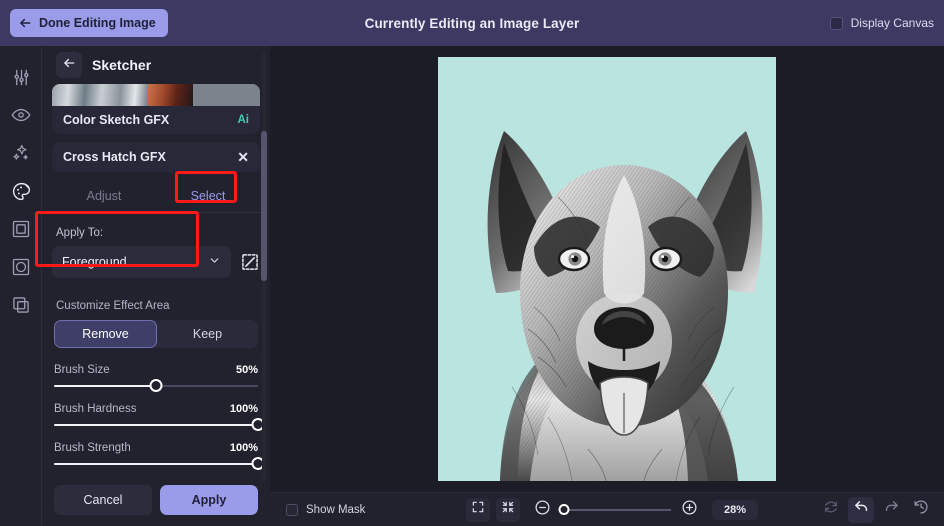  What do you see at coordinates (159, 456) in the screenshot?
I see `brush-strength-slider: Brush Strength 100%` at bounding box center [159, 456].